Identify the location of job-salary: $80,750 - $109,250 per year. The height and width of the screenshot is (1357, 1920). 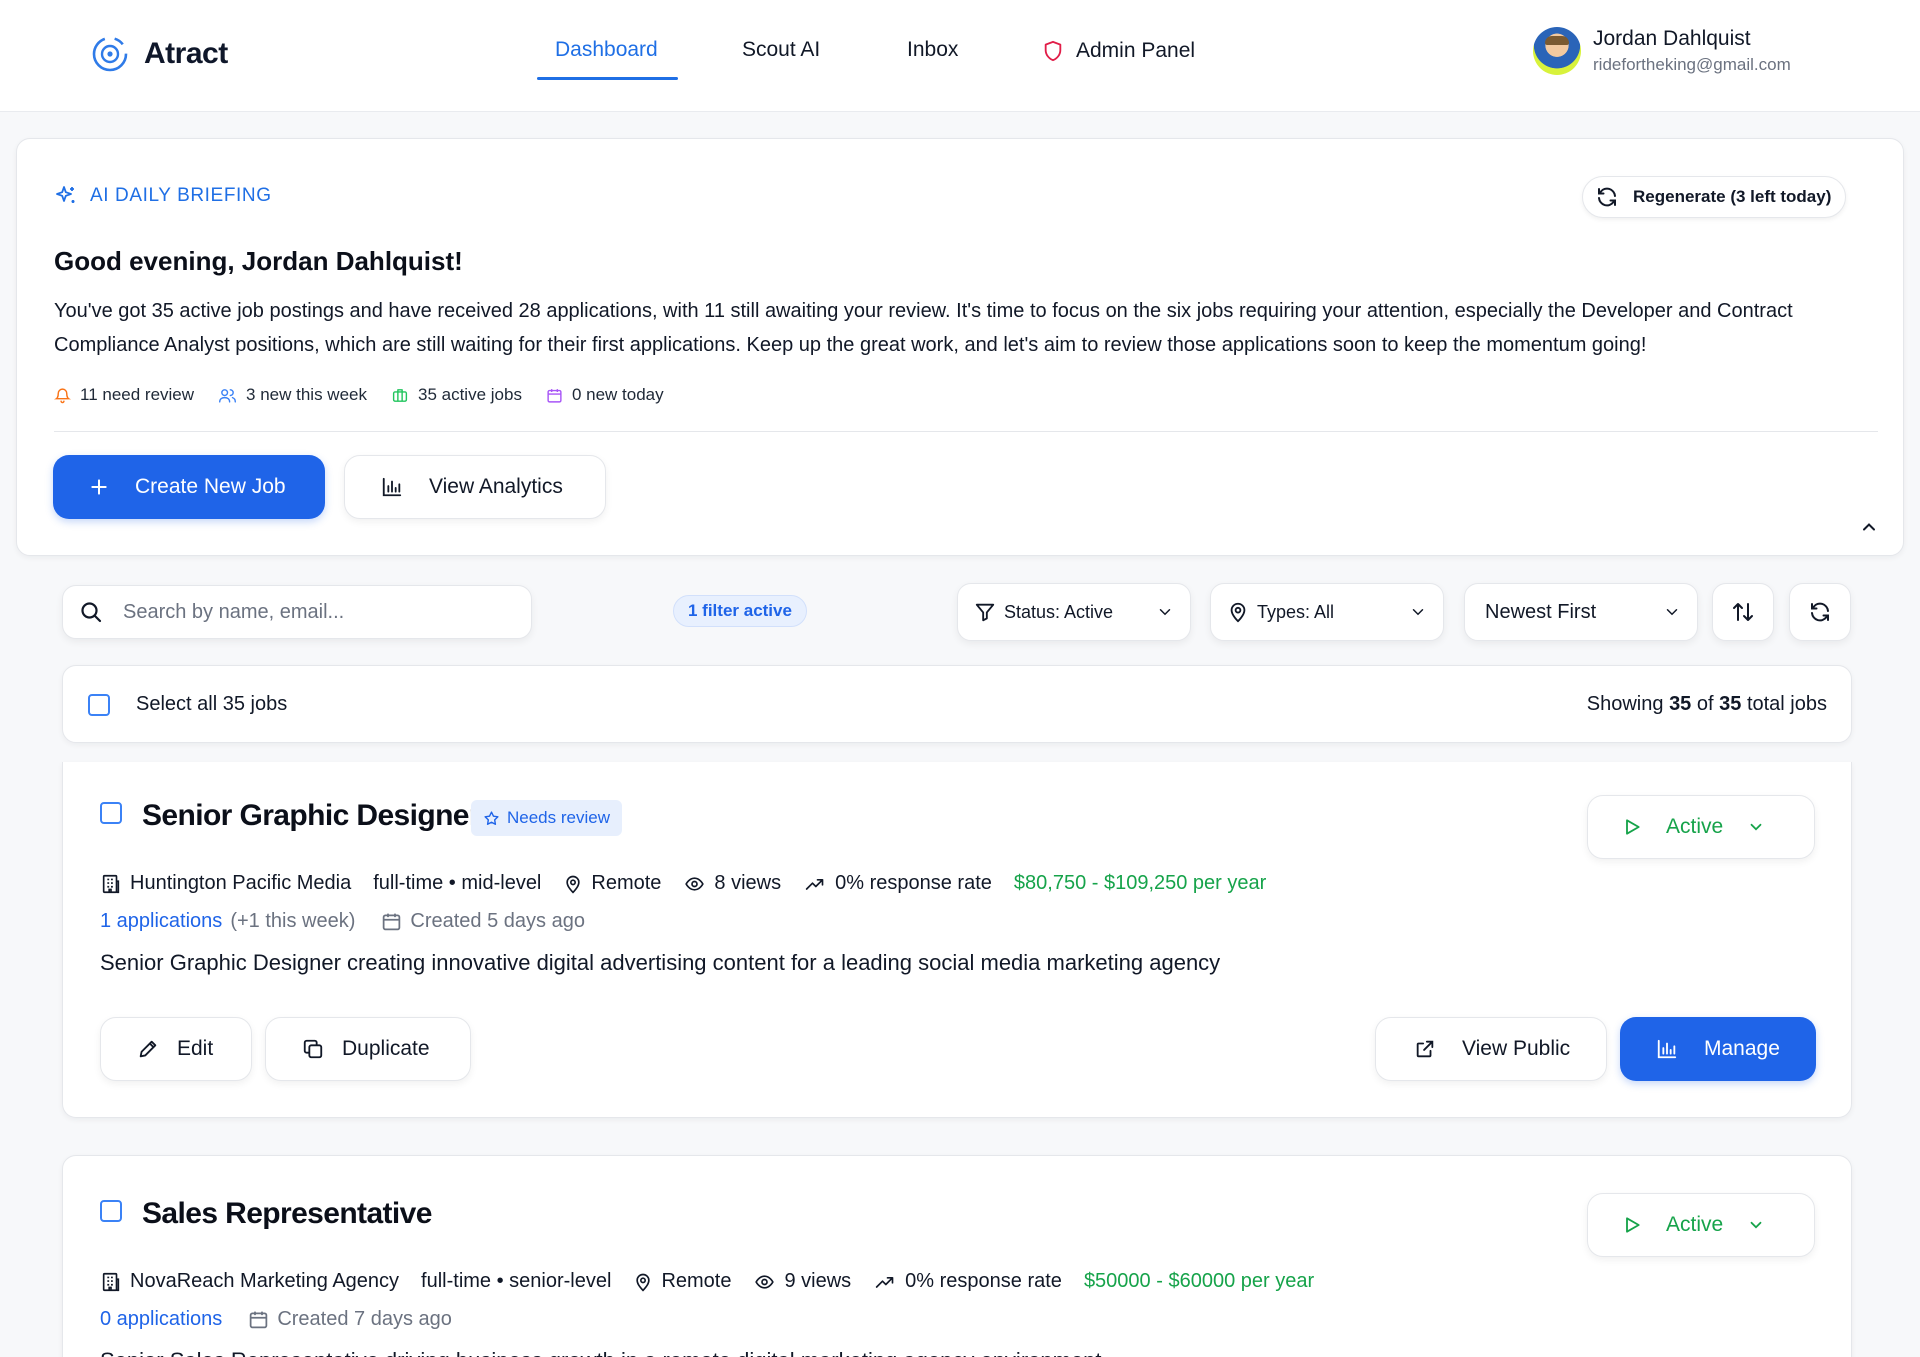
(1140, 883).